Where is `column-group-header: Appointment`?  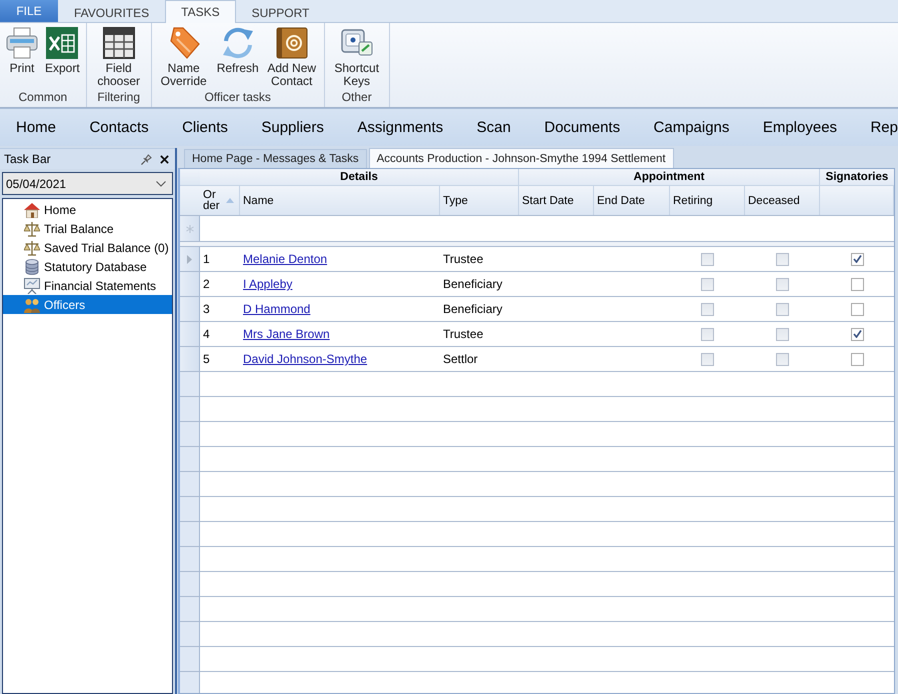 column-group-header: Appointment is located at coordinates (669, 177).